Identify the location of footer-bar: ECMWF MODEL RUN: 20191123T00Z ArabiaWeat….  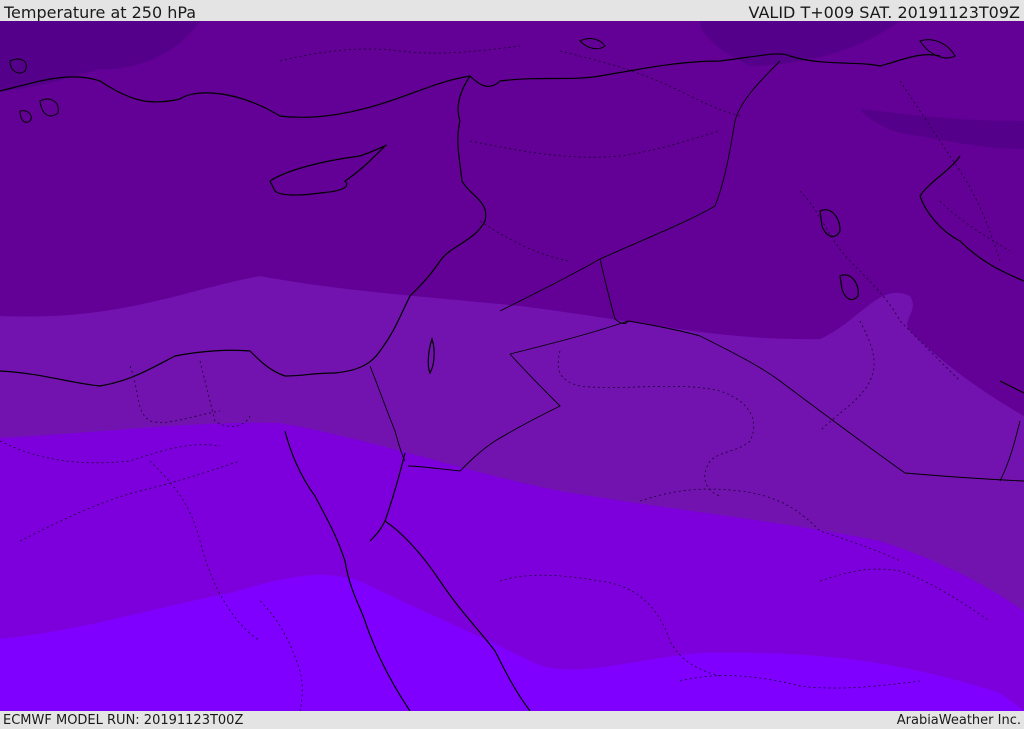
(512, 720).